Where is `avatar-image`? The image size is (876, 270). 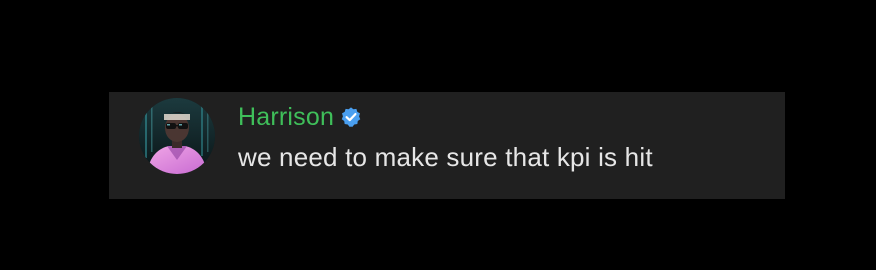 avatar-image is located at coordinates (177, 136).